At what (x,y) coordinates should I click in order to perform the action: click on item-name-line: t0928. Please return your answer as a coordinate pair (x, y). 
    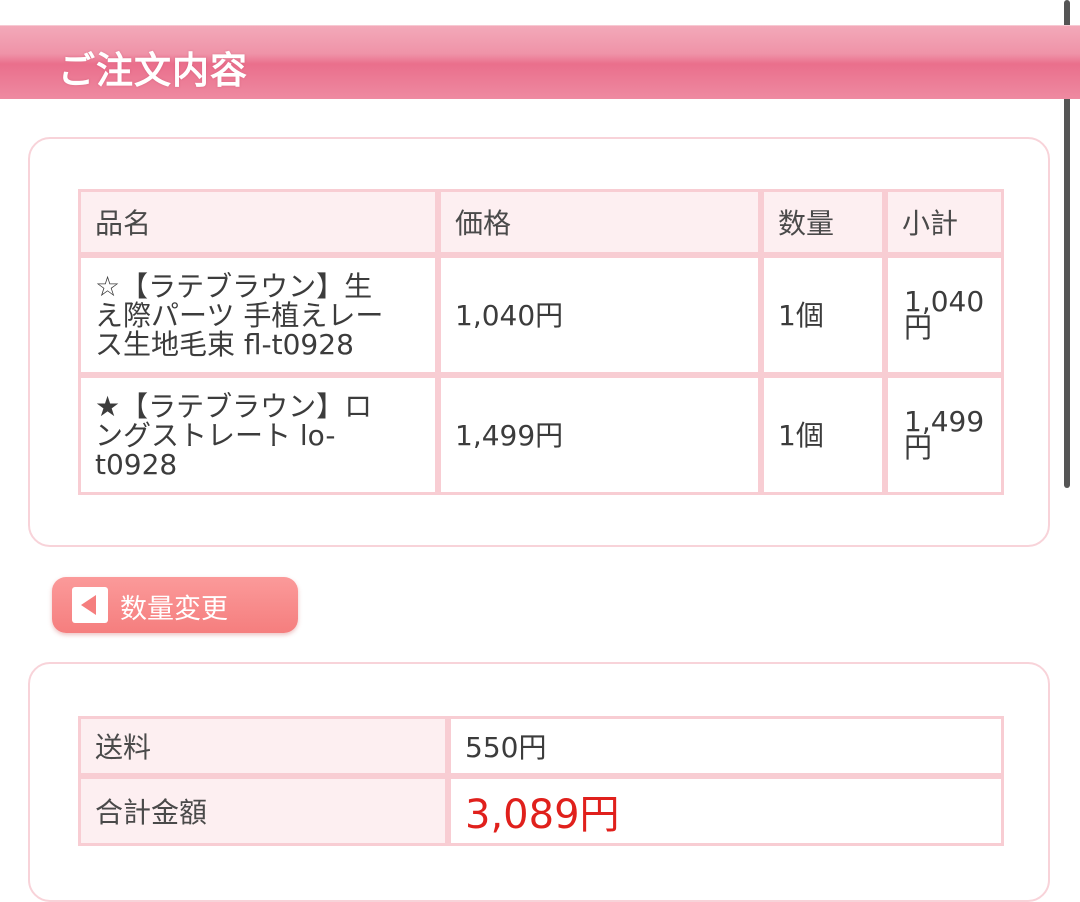
    Looking at the image, I should click on (136, 464).